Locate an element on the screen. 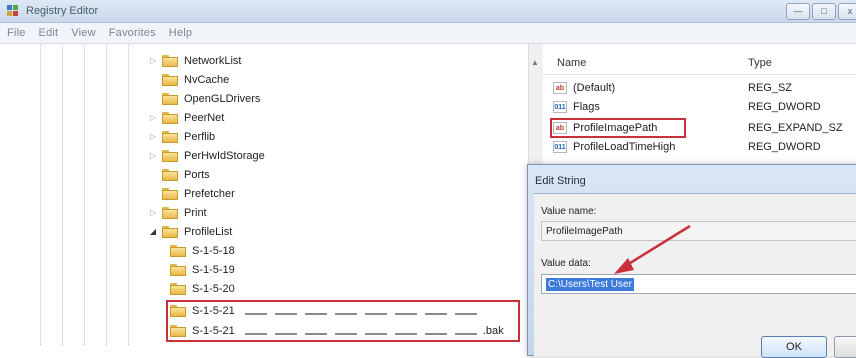 The image size is (856, 358). tree-item: ▷ PeerNet is located at coordinates (186, 117).